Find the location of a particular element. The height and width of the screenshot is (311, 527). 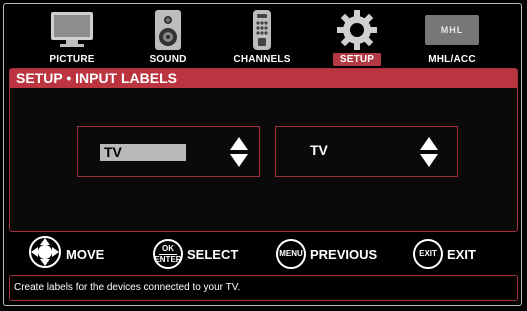

help-exit-label: EXIT is located at coordinates (461, 254).